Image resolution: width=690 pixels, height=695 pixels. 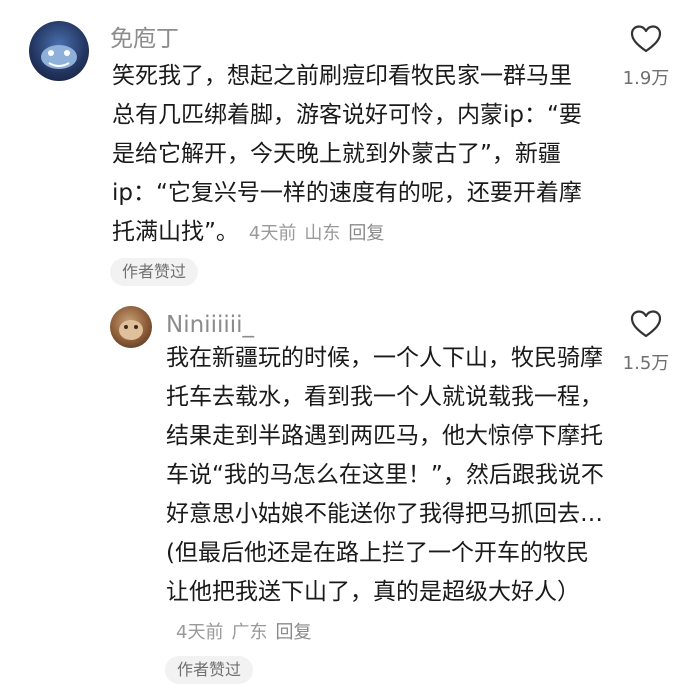 I want to click on comment-username: 免庖丁, so click(x=144, y=39).